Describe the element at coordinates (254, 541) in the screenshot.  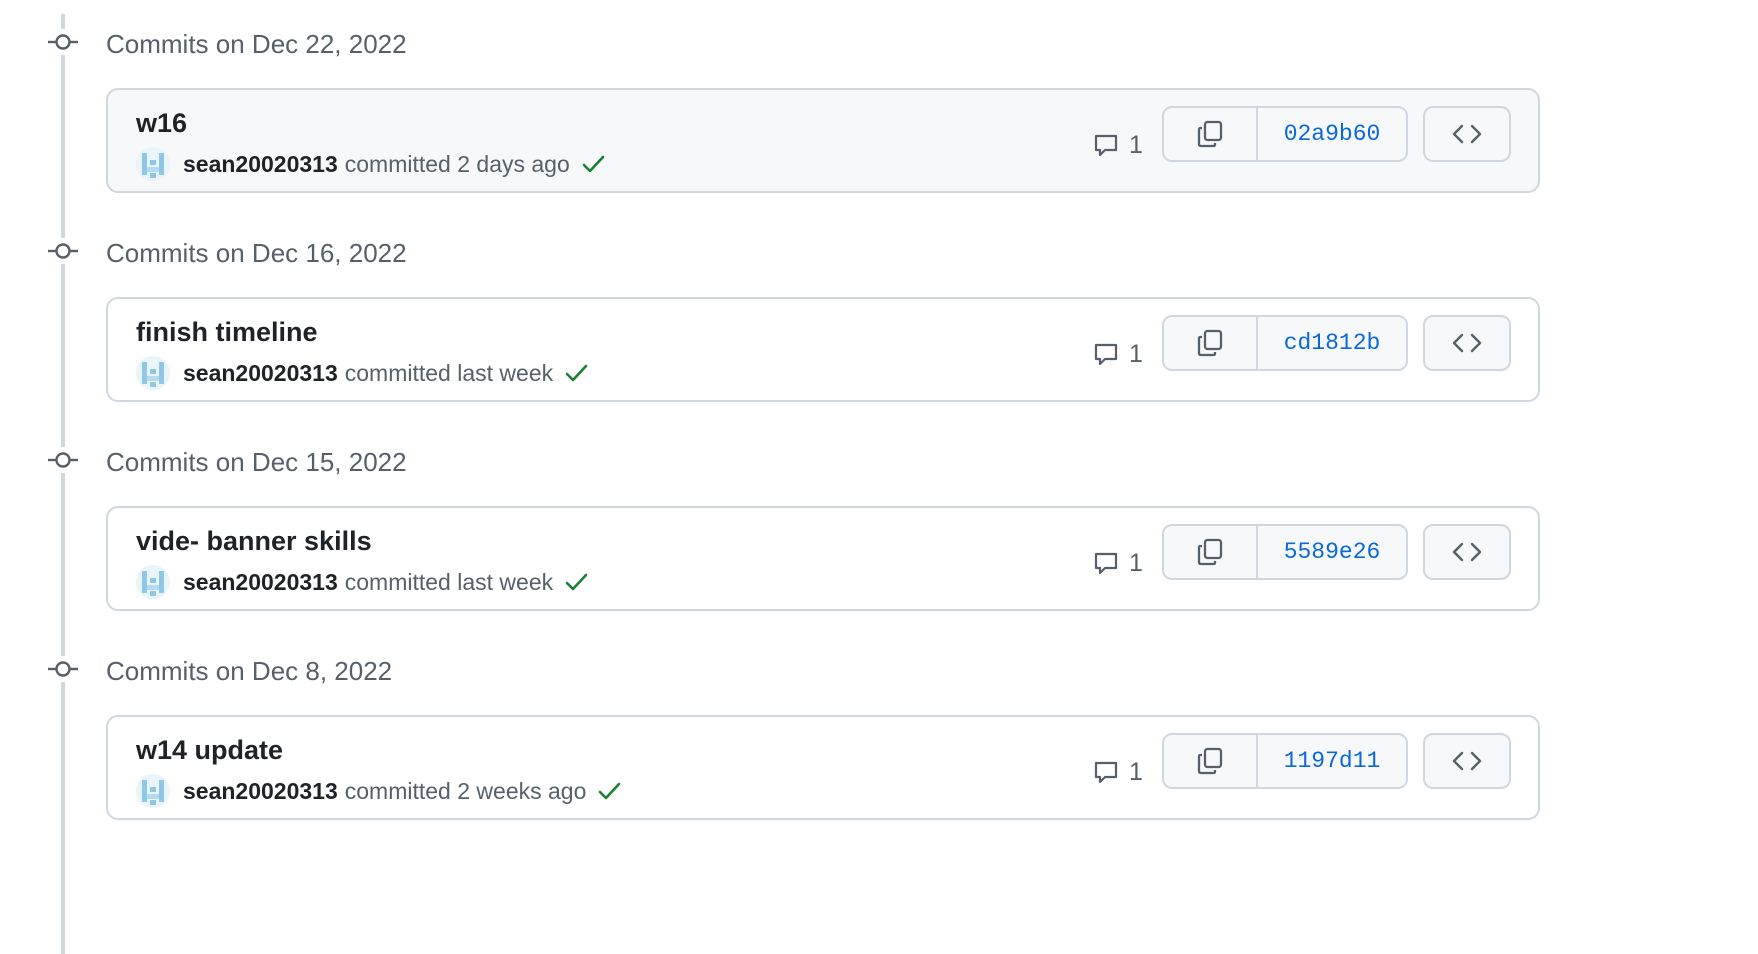
I see `commit-message-link: vide- banner skills` at that location.